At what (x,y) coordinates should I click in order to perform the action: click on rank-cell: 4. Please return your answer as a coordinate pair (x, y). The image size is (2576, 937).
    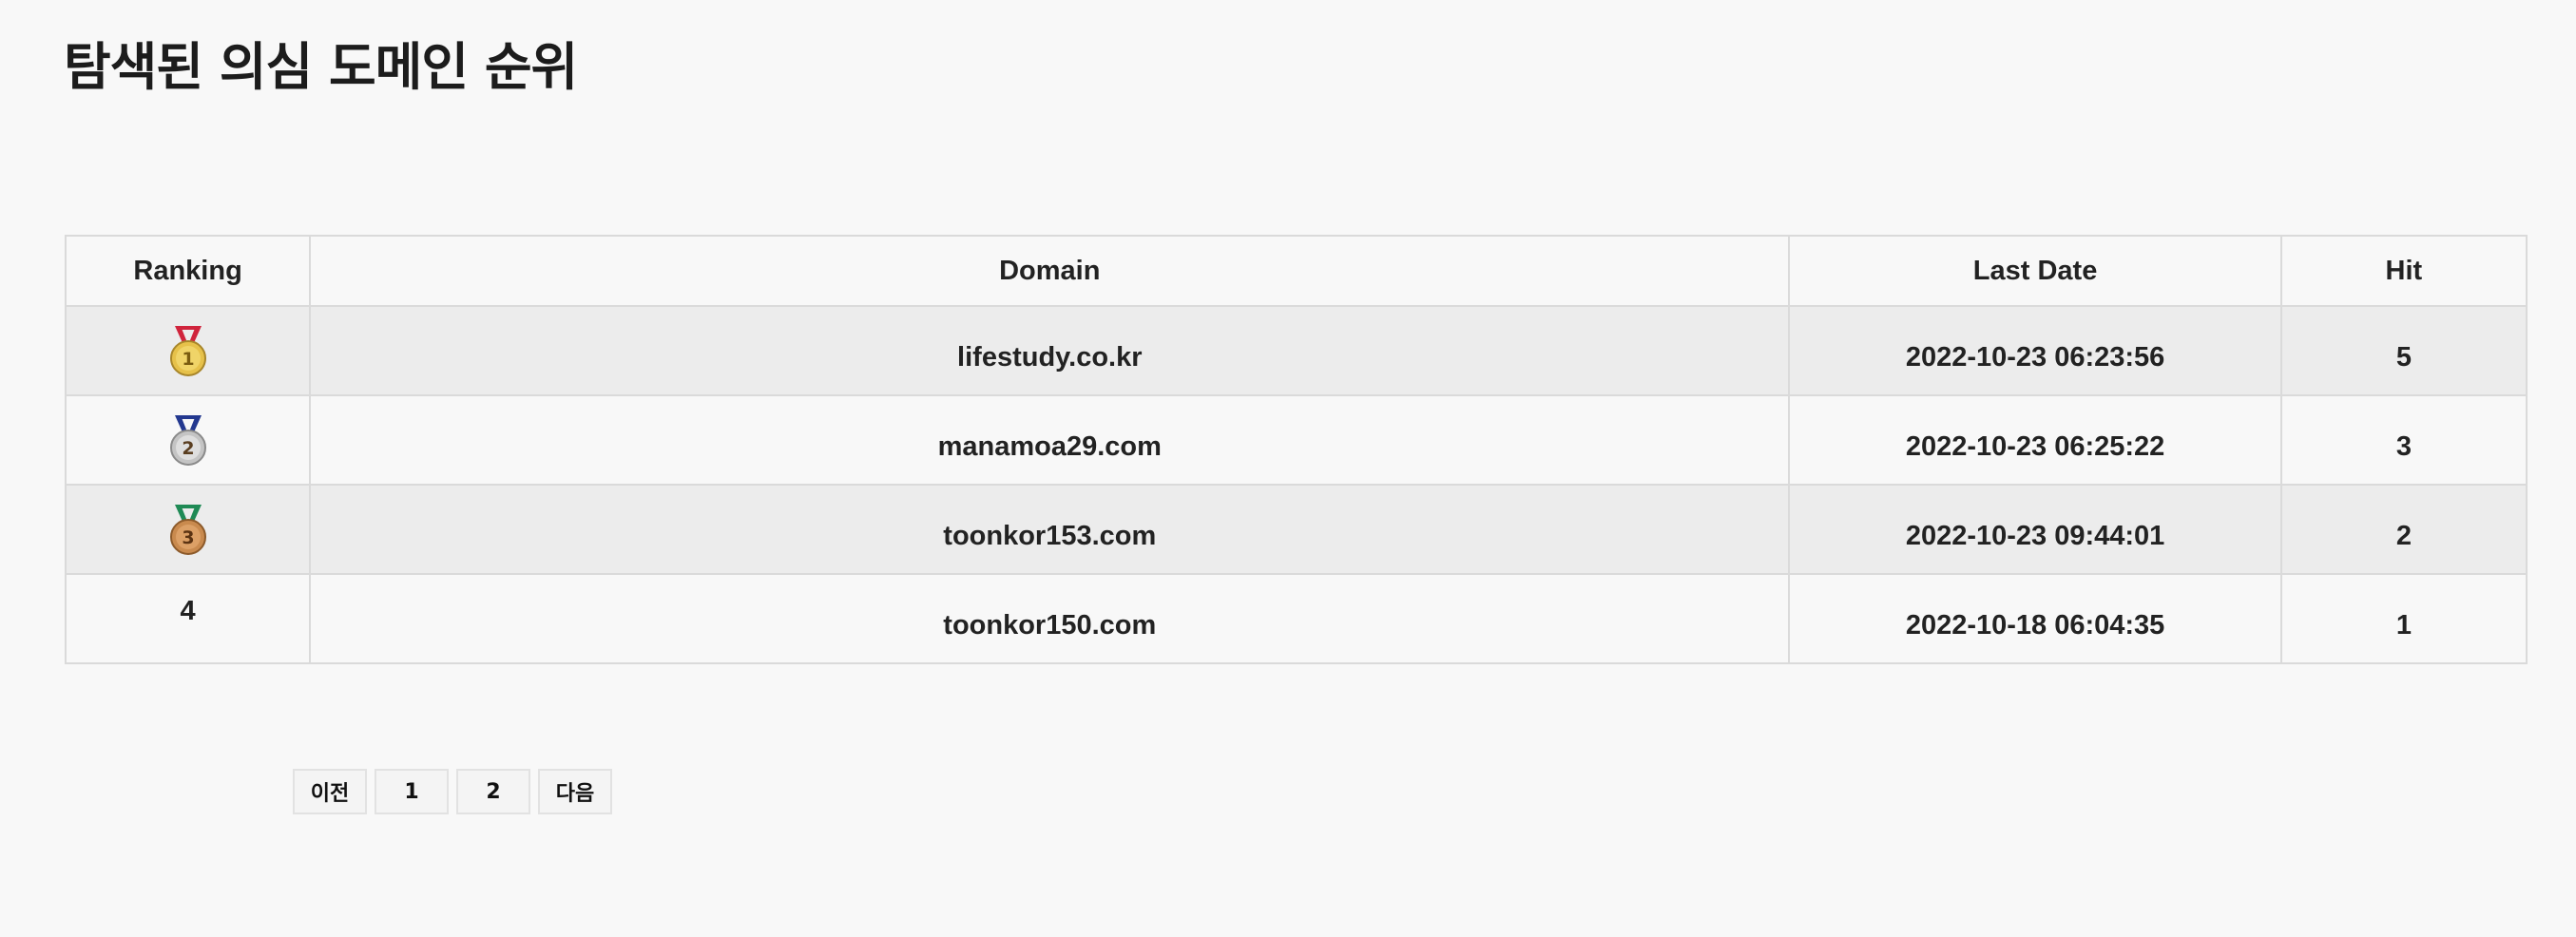
    Looking at the image, I should click on (188, 618).